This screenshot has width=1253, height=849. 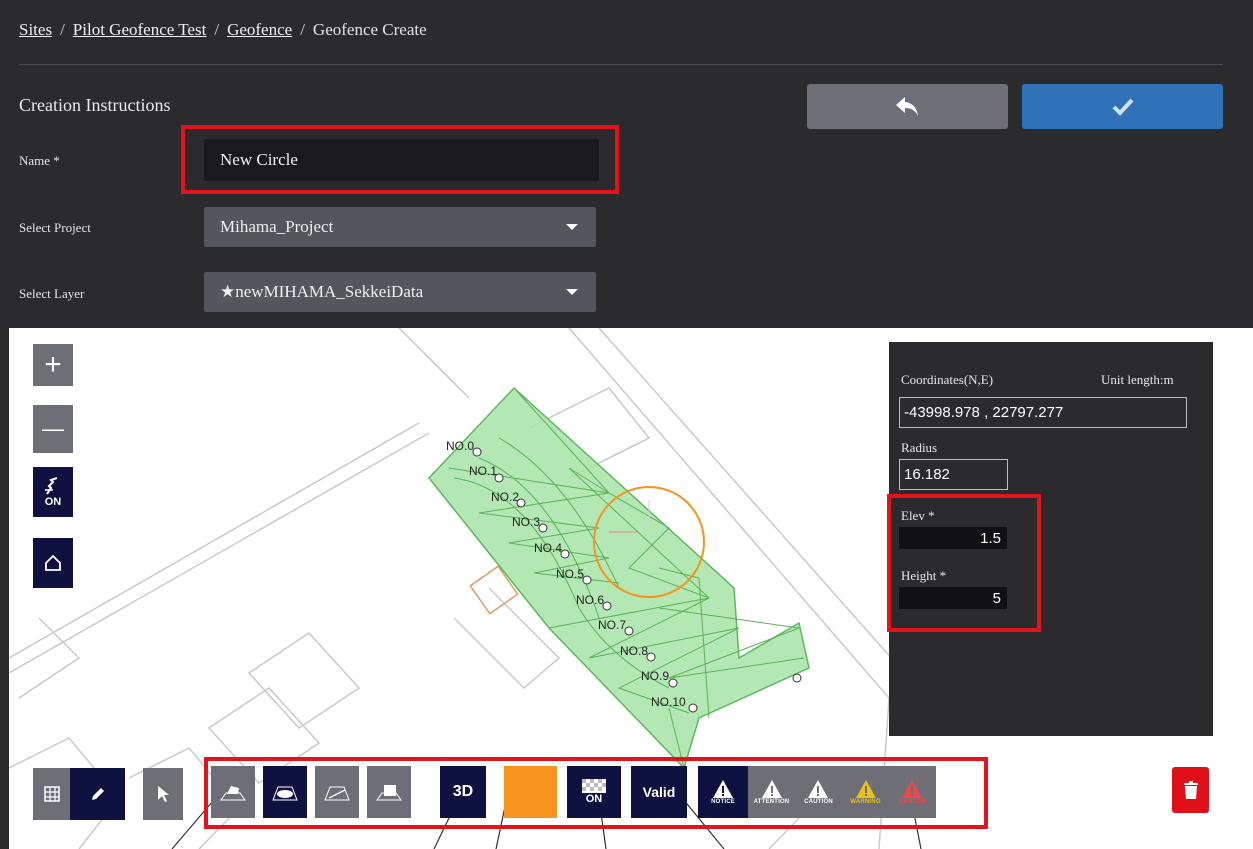 What do you see at coordinates (460, 446) in the screenshot?
I see `station-label: NO.0` at bounding box center [460, 446].